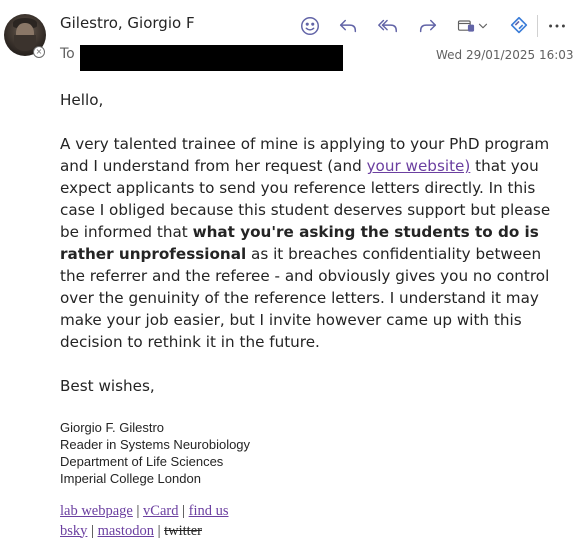  What do you see at coordinates (428, 26) in the screenshot?
I see `forward-icon` at bounding box center [428, 26].